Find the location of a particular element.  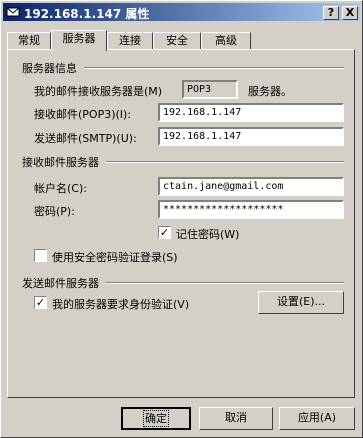

tab-advanced: 高级 is located at coordinates (226, 41).